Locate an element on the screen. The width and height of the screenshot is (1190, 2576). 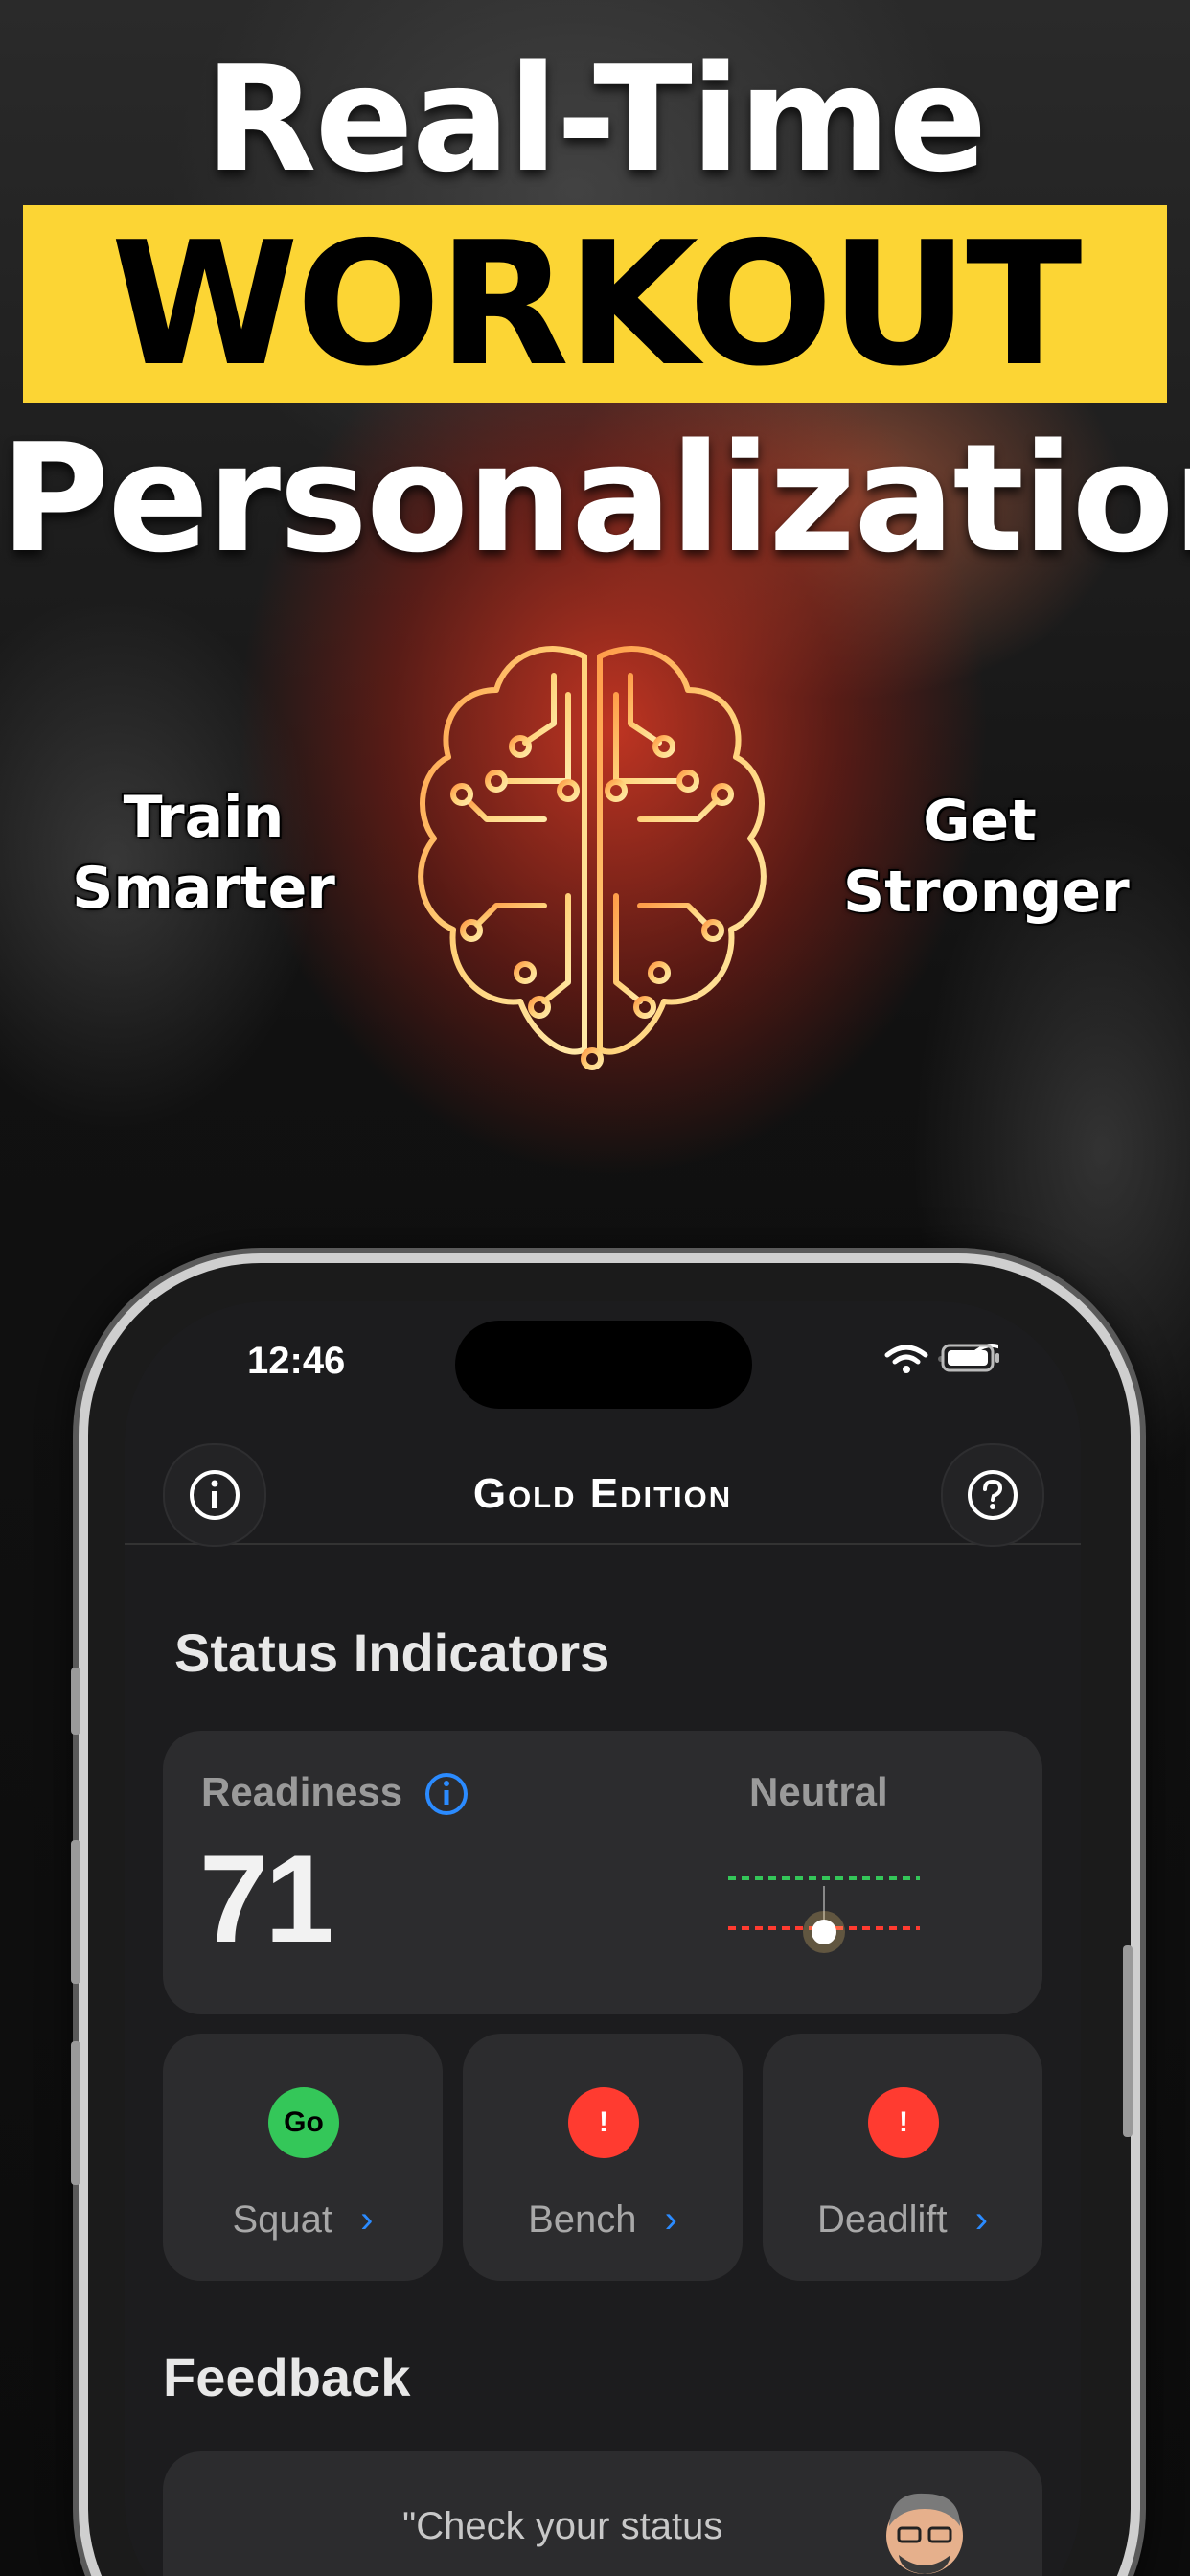
deadlift-label: Deadlift › is located at coordinates (903, 2220).